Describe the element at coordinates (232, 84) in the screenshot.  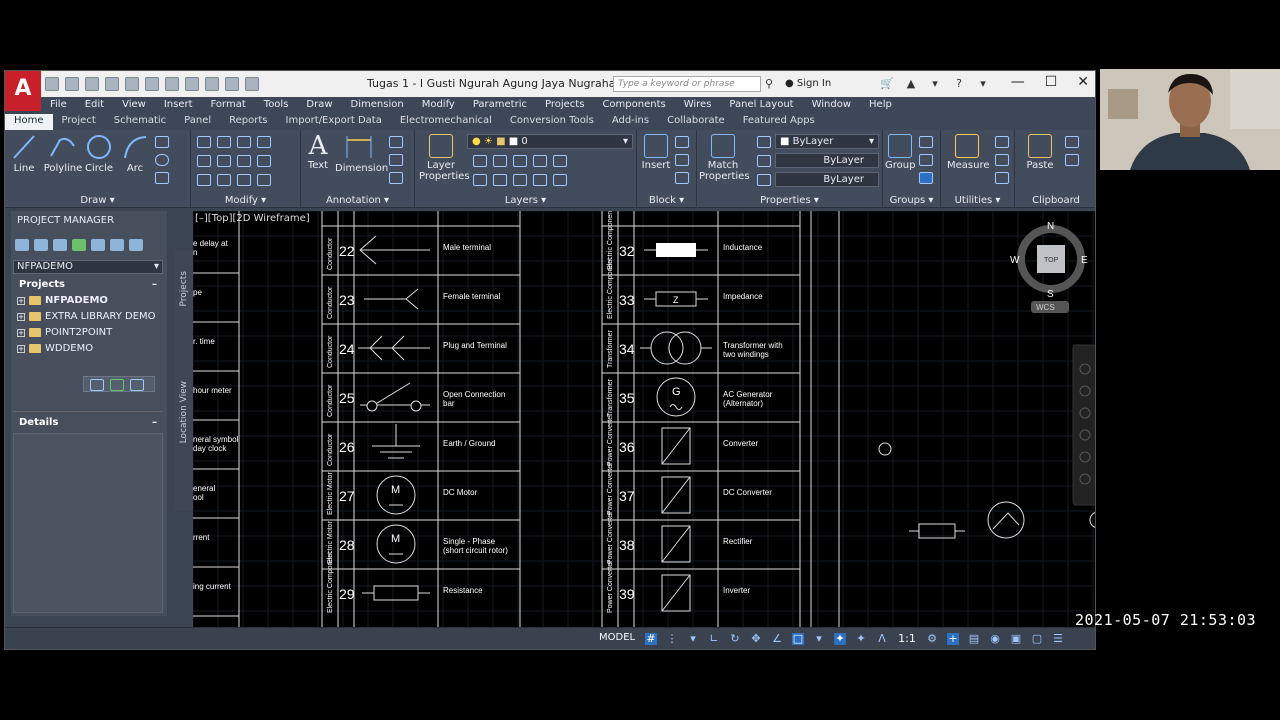
I see `publish-icon` at that location.